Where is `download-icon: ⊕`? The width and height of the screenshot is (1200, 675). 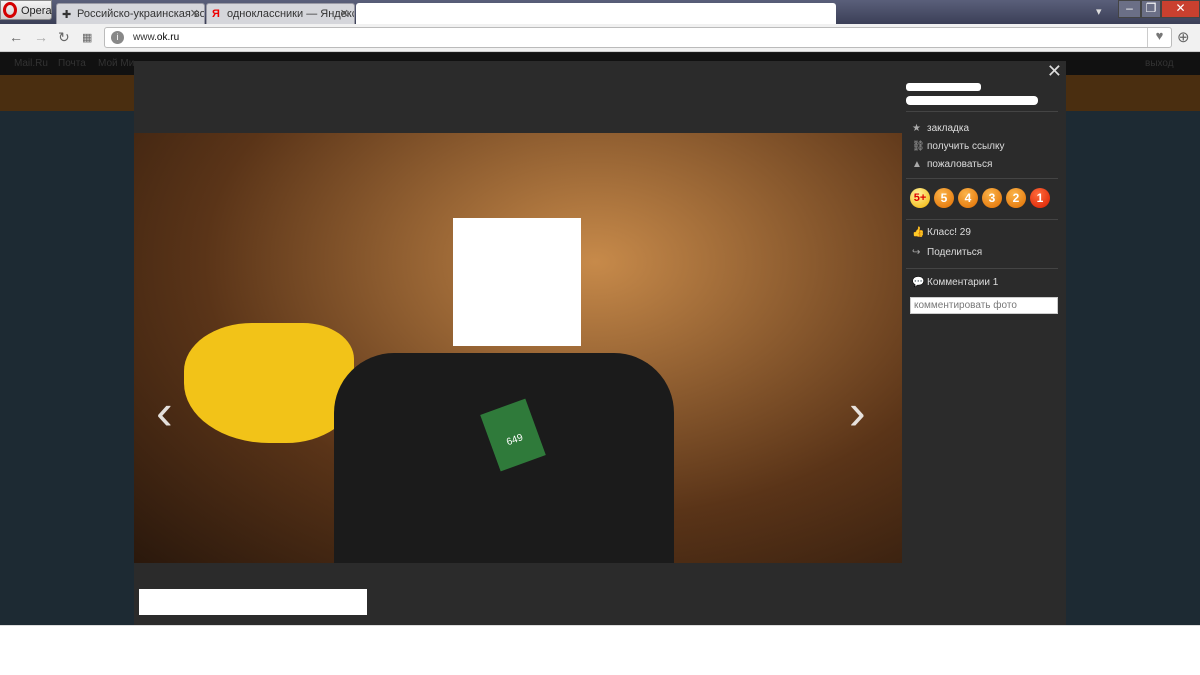 download-icon: ⊕ is located at coordinates (1183, 37).